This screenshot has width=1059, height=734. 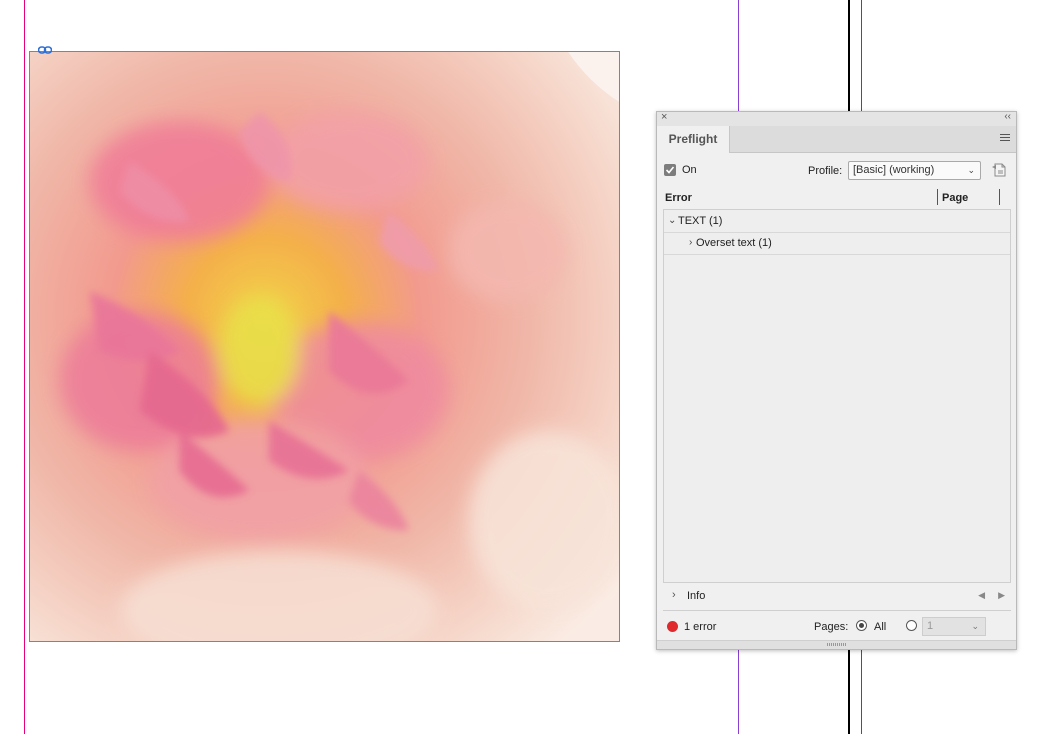 I want to click on info-section: › Info ◀ ▶, so click(x=837, y=597).